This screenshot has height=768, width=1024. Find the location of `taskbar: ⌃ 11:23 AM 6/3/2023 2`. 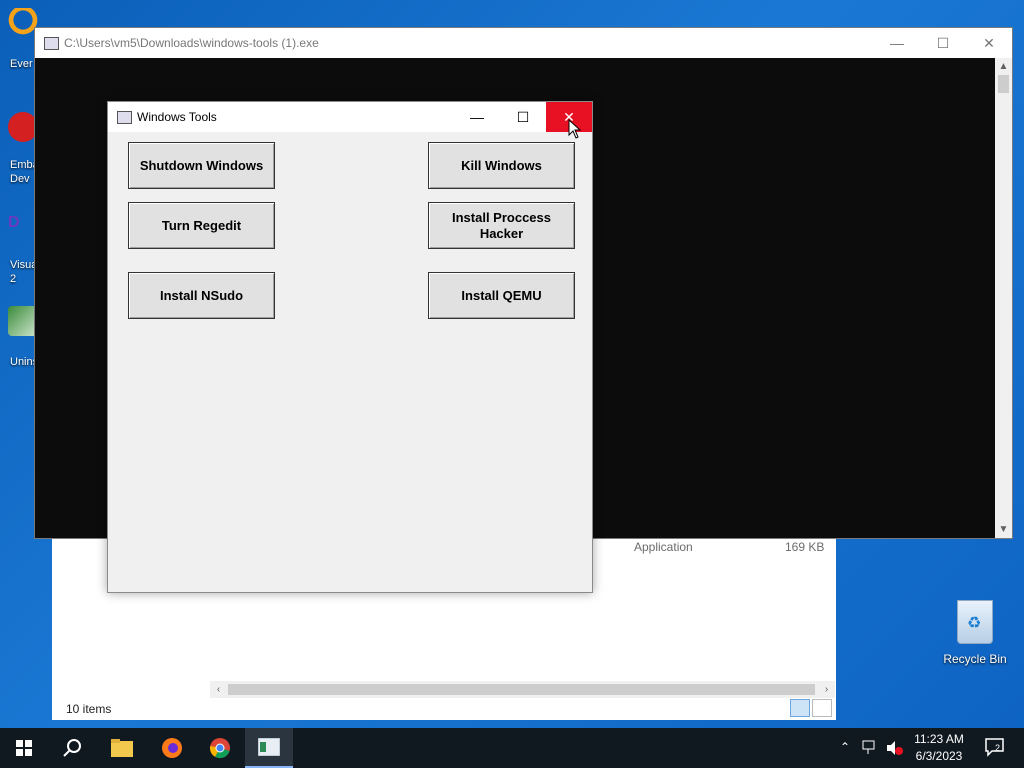

taskbar: ⌃ 11:23 AM 6/3/2023 2 is located at coordinates (512, 748).